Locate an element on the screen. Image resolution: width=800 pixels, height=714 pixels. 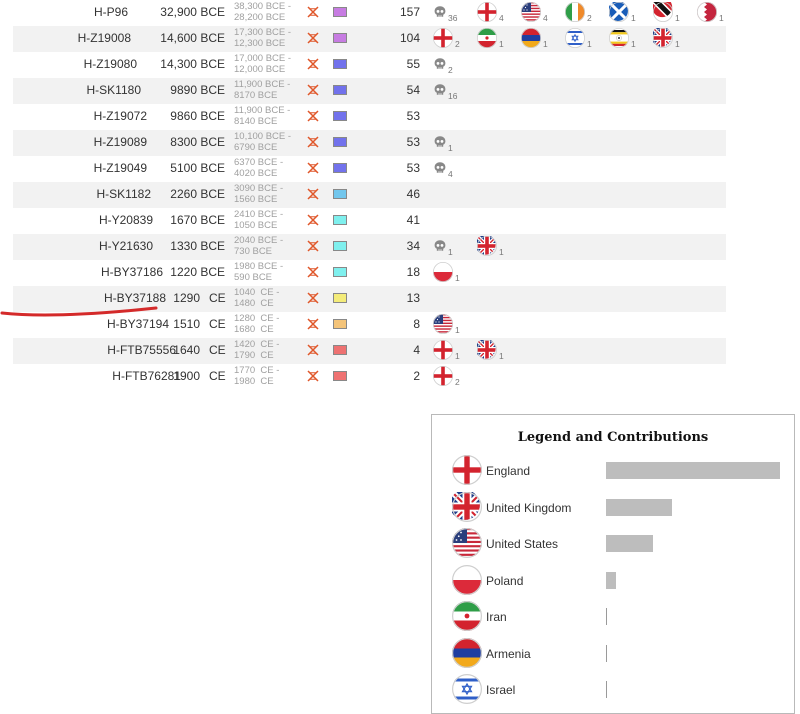
legend-country-name: United Kingdom is located at coordinates (529, 507).